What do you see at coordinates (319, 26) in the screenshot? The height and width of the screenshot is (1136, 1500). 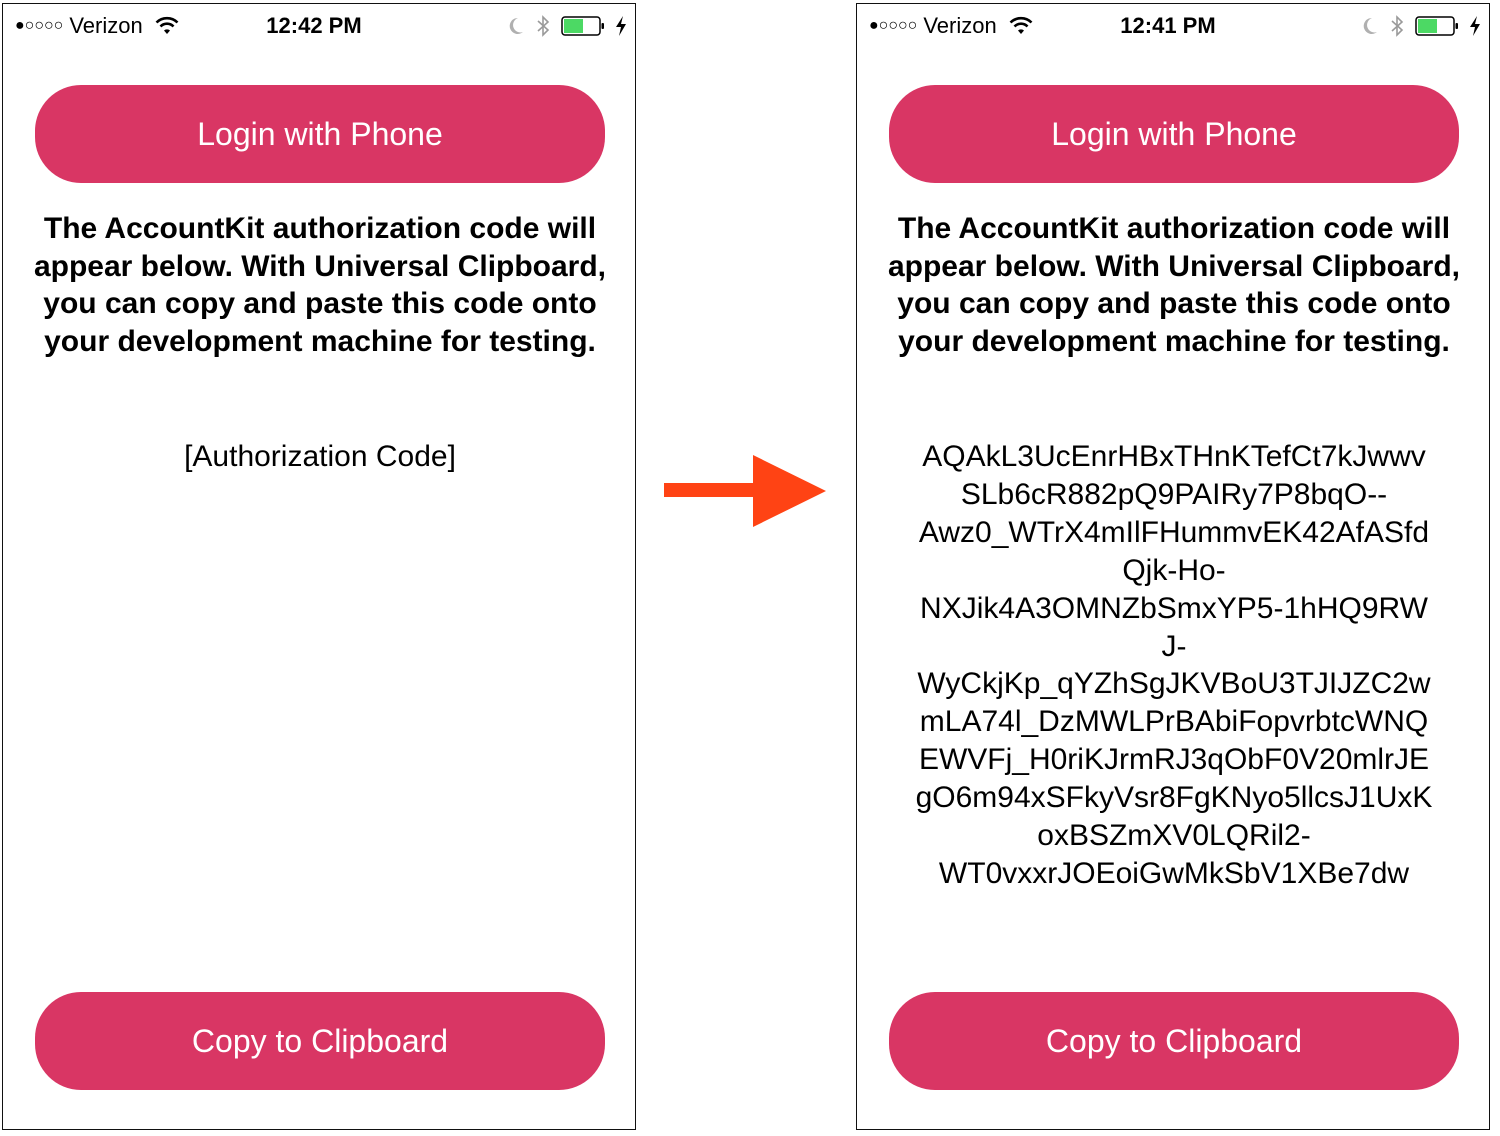 I see `status-bar: ●○○○○ Verizon 12:42 PM` at bounding box center [319, 26].